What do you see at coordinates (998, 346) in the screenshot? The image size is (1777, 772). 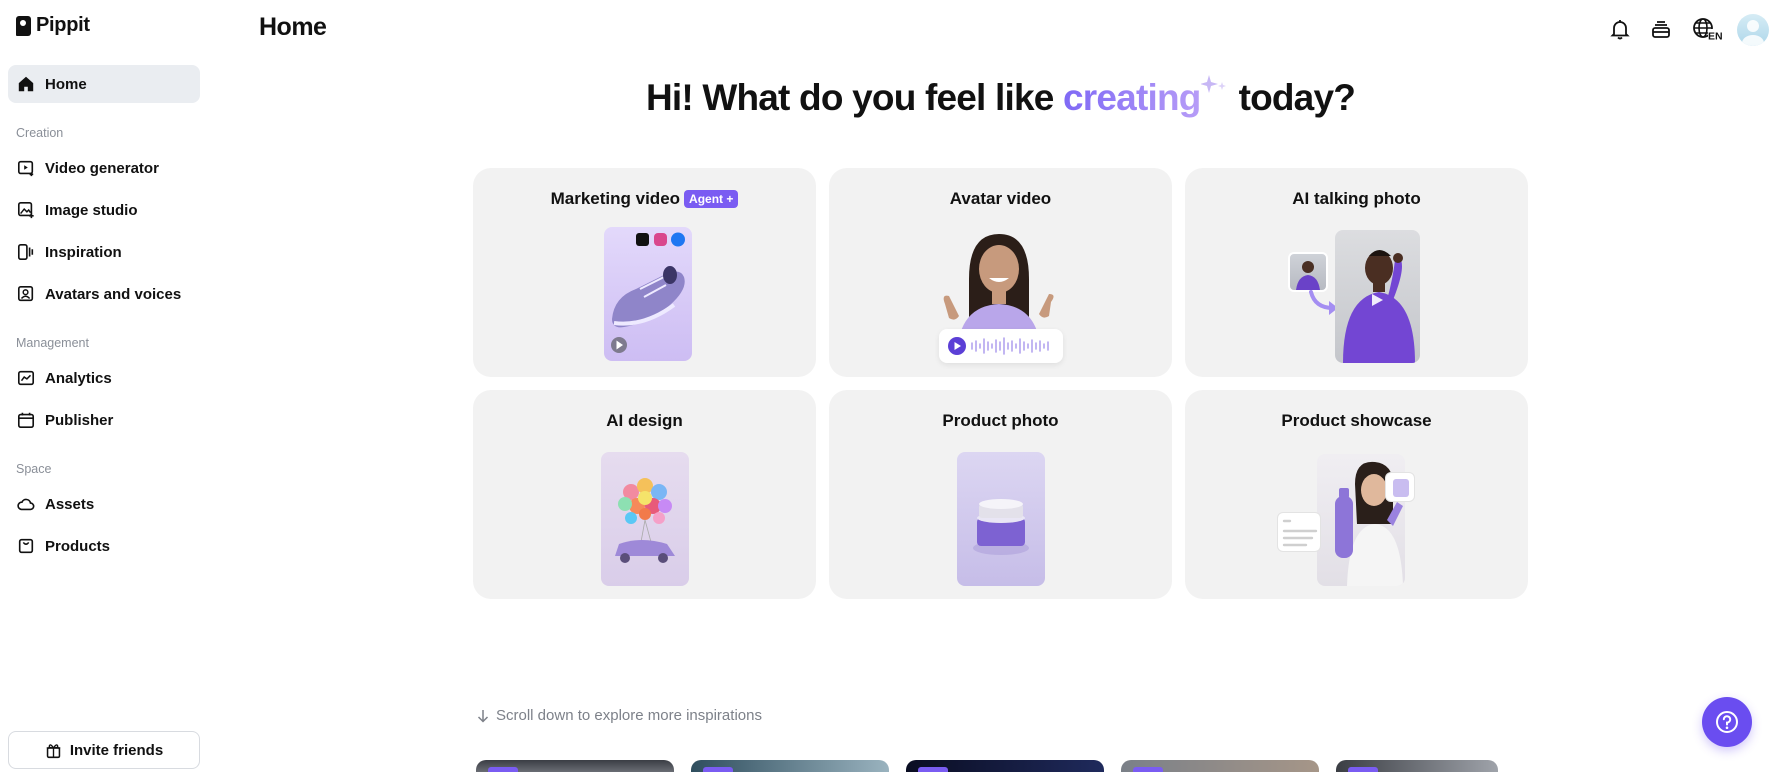 I see `waveform-icon` at bounding box center [998, 346].